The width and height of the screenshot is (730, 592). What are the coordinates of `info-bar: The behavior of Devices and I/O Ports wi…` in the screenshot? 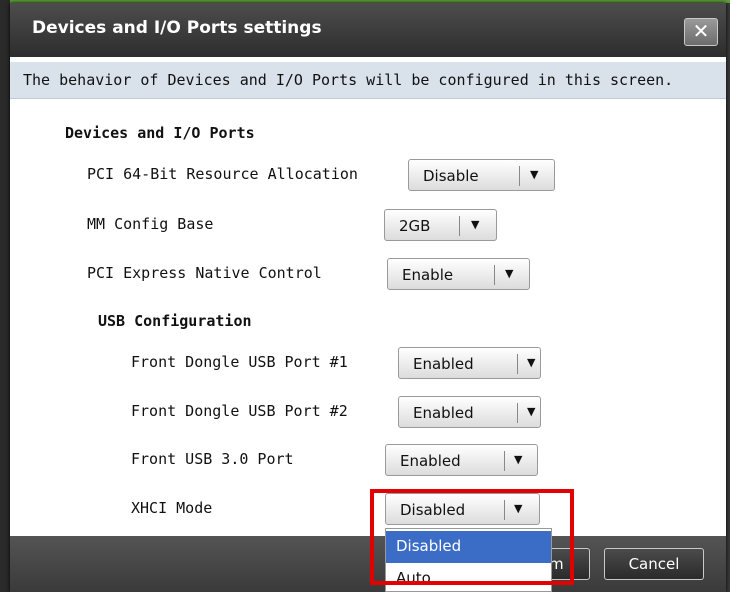 It's located at (368, 80).